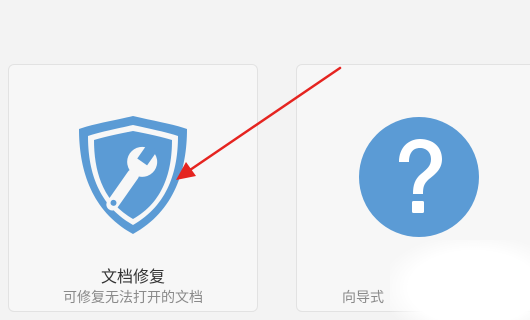 The image size is (530, 320). I want to click on card-description: 可修复无法打开的文档, so click(133, 298).